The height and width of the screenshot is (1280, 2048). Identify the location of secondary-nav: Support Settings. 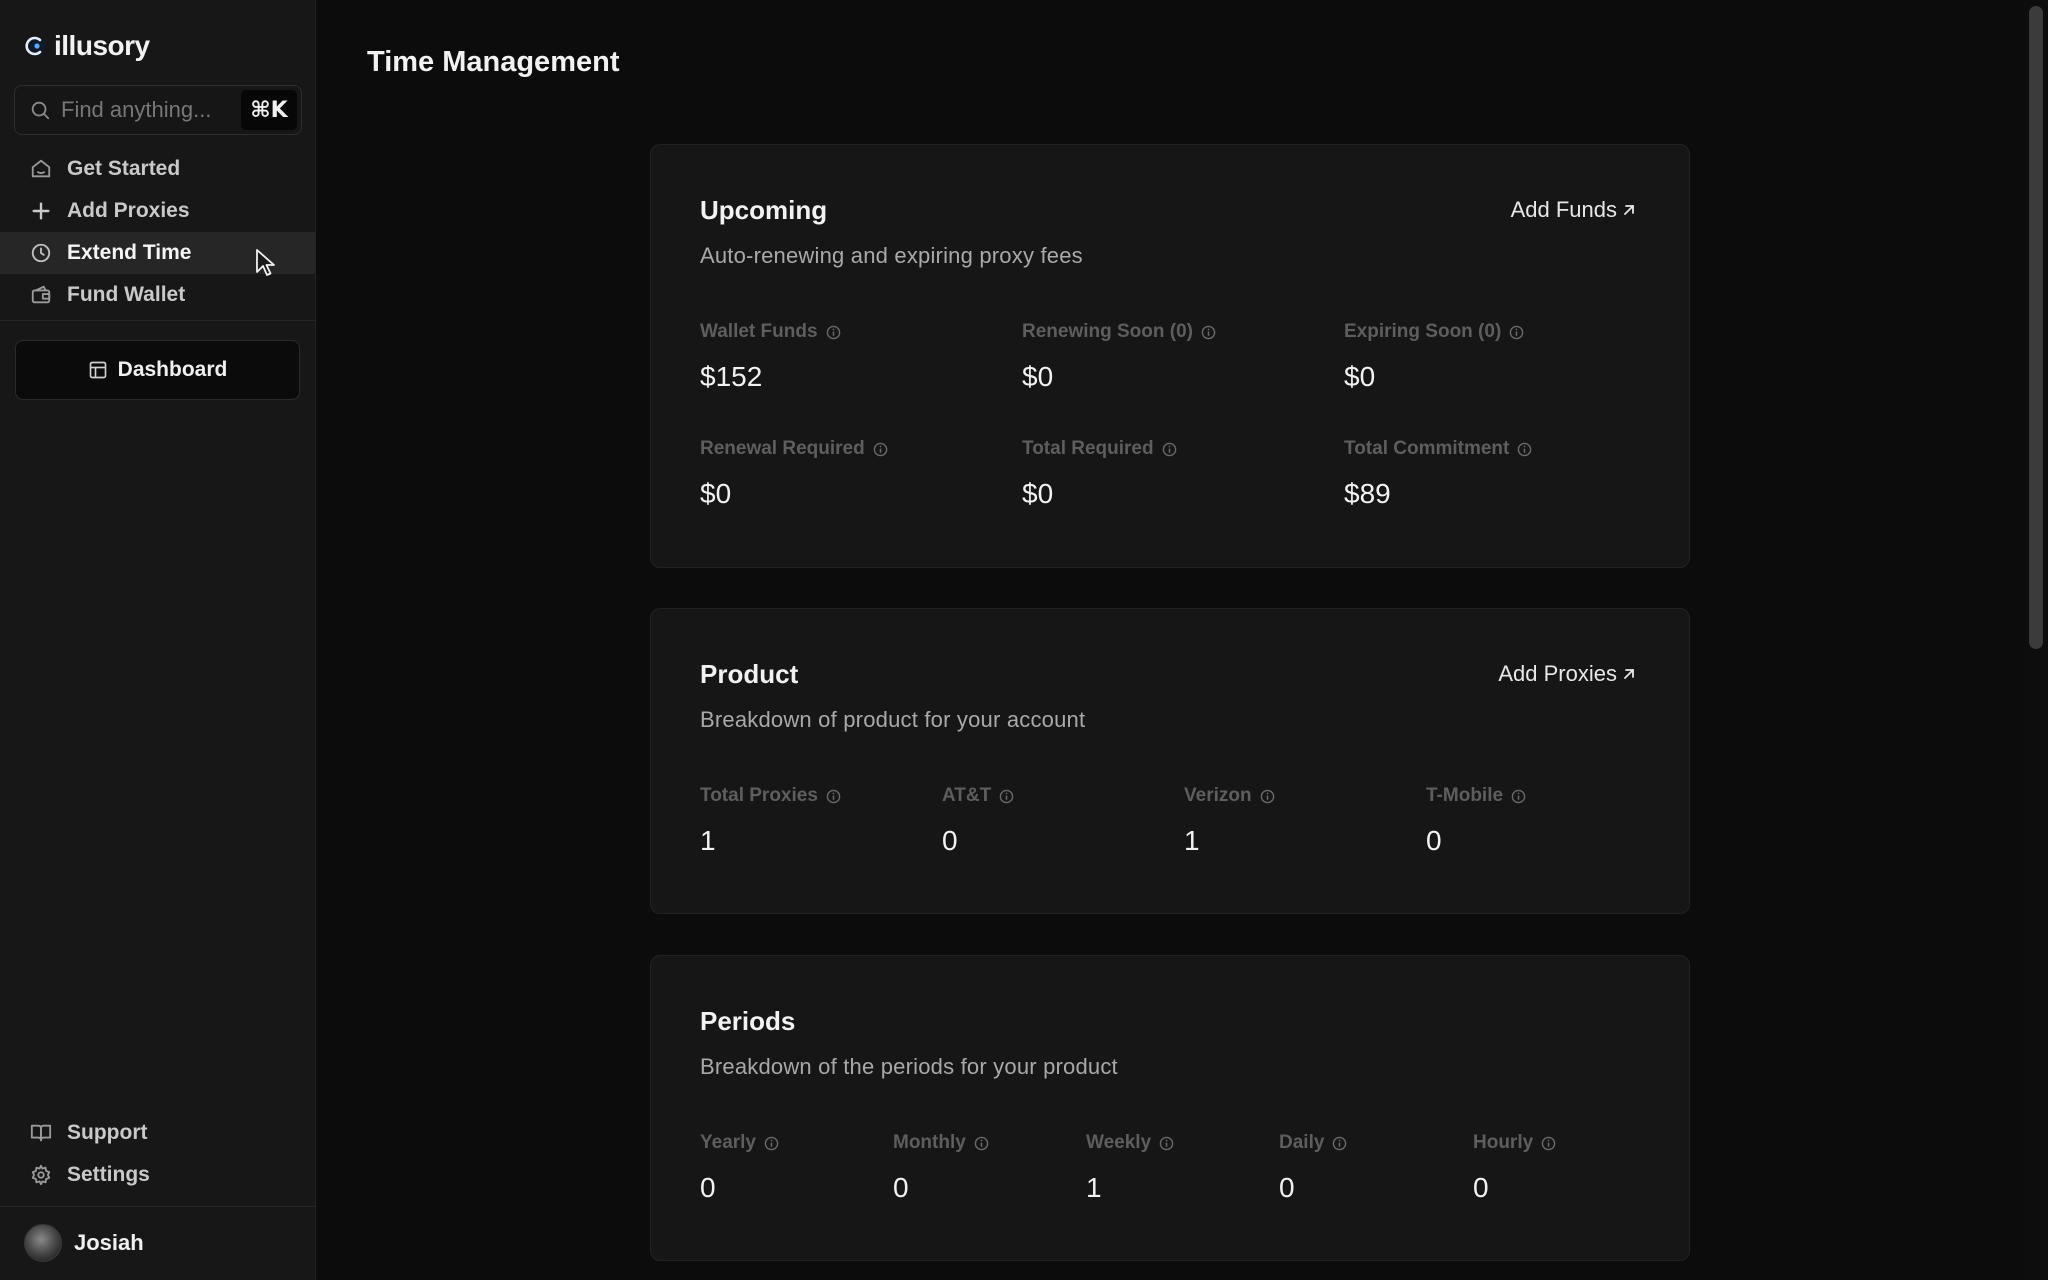
(157, 1154).